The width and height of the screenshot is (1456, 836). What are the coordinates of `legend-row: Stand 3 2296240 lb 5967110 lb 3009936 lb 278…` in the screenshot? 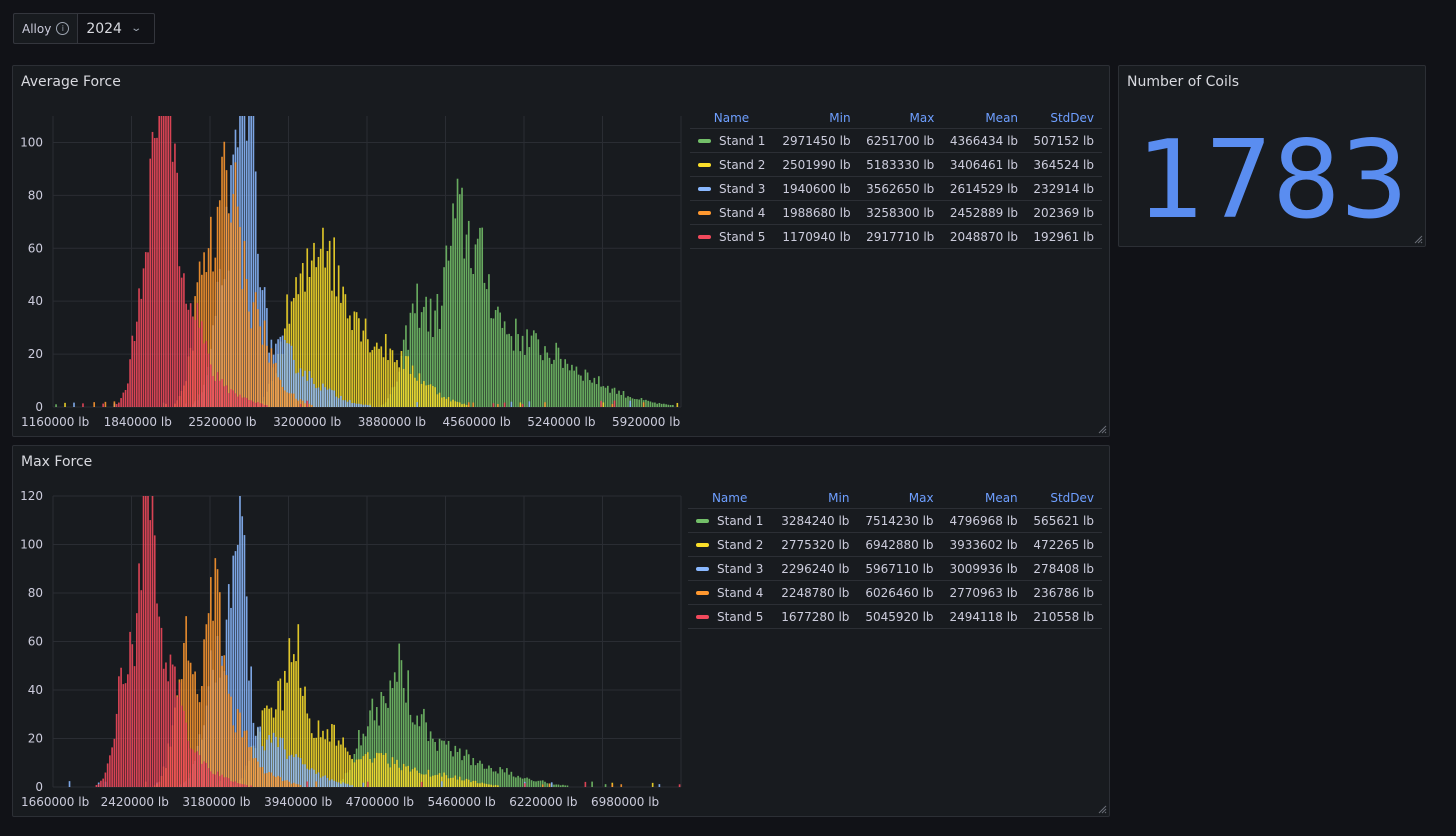 It's located at (895, 568).